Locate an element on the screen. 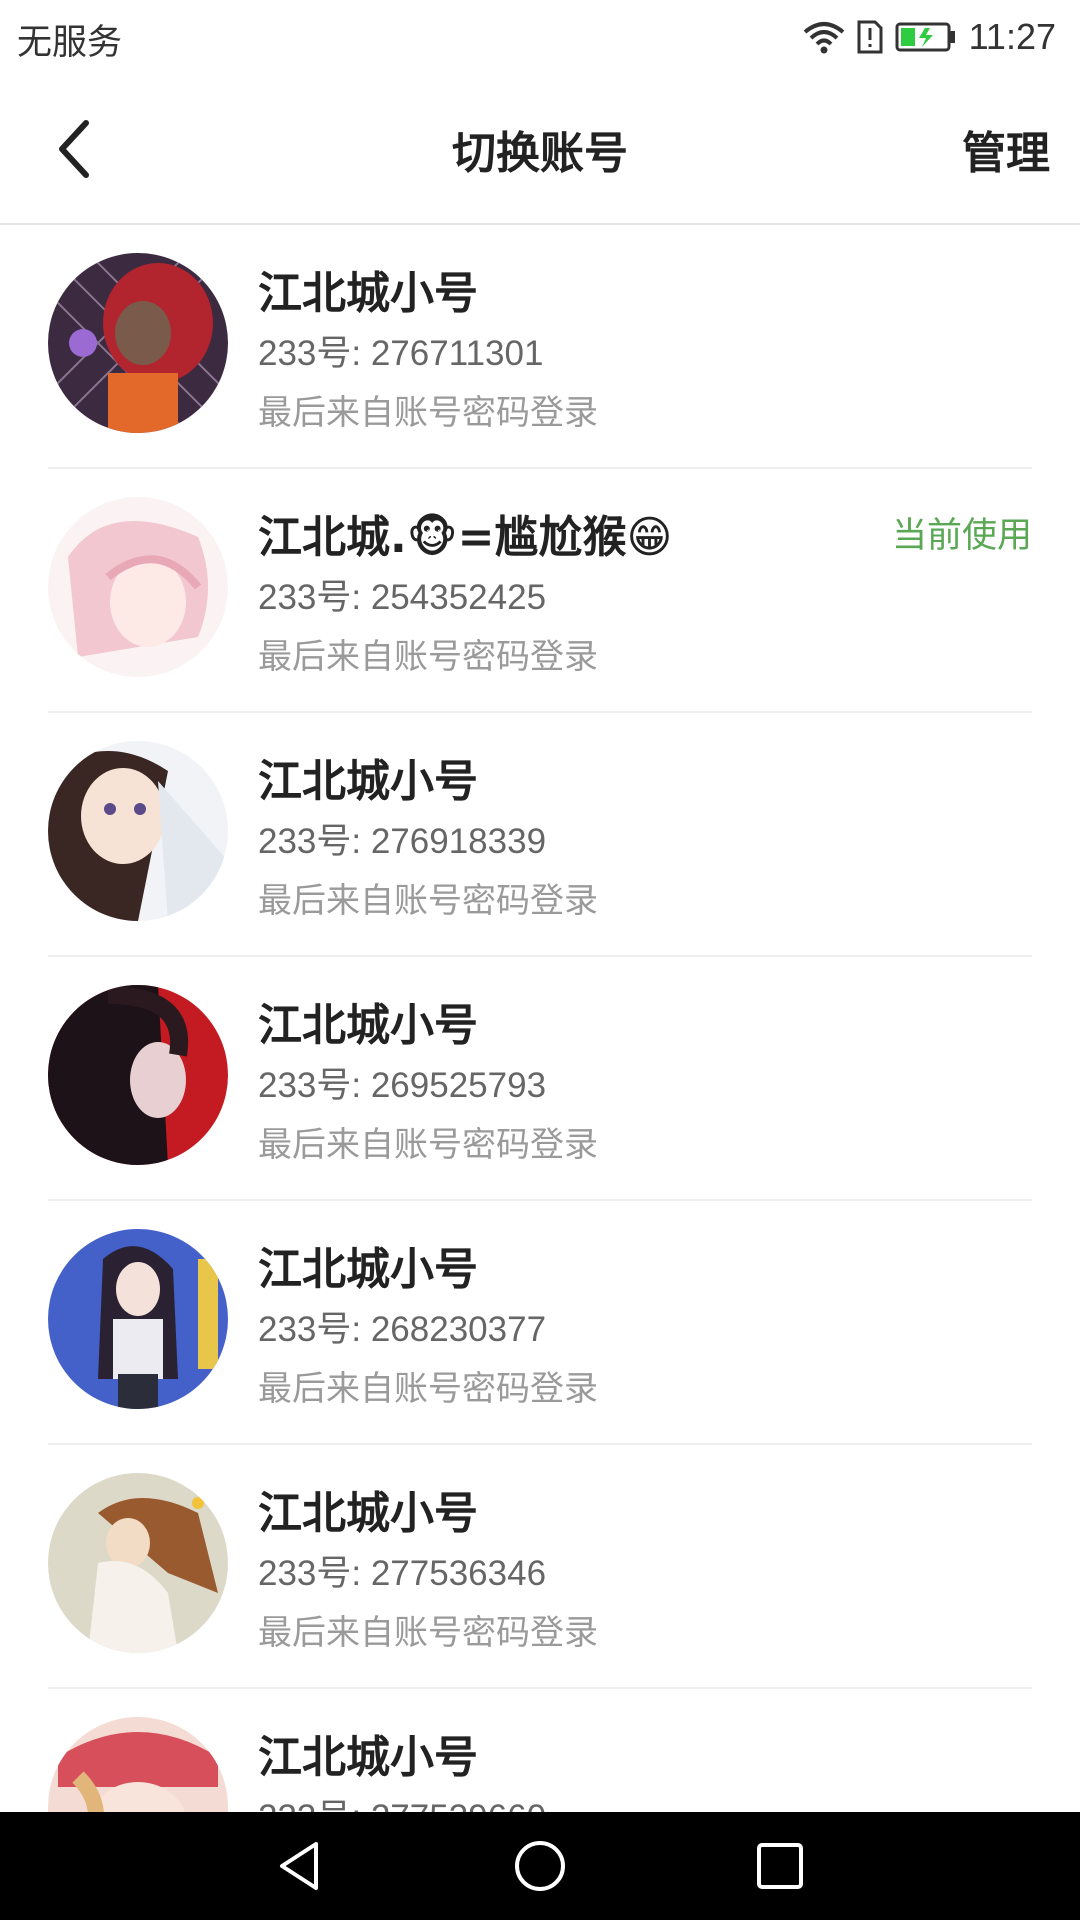  account-id: 233号: 254352425 is located at coordinates (402, 597).